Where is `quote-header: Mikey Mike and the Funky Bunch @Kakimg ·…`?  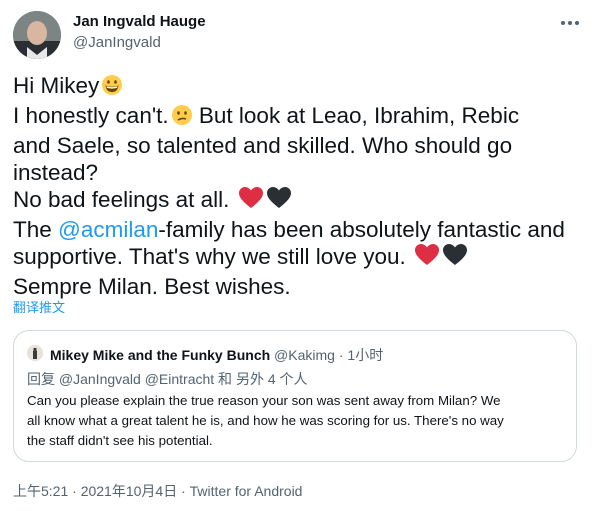
quote-header: Mikey Mike and the Funky Bunch @Kakimg ·… is located at coordinates (216, 355).